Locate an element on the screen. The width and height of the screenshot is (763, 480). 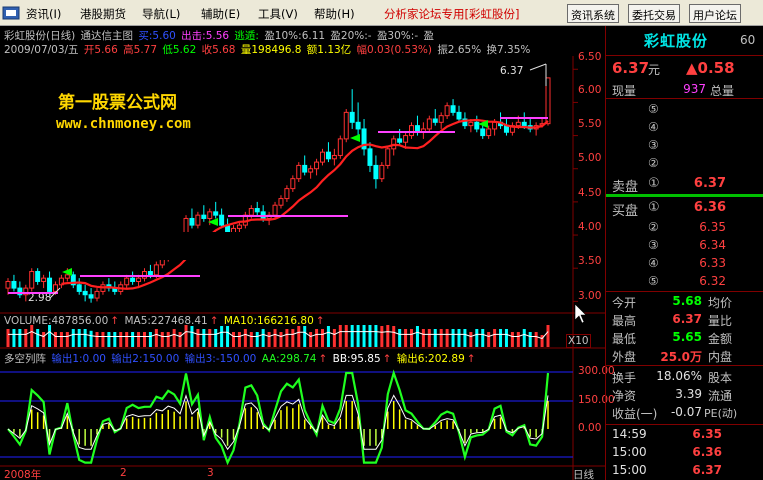
stat-label: 外盘 is located at coordinates (624, 357).